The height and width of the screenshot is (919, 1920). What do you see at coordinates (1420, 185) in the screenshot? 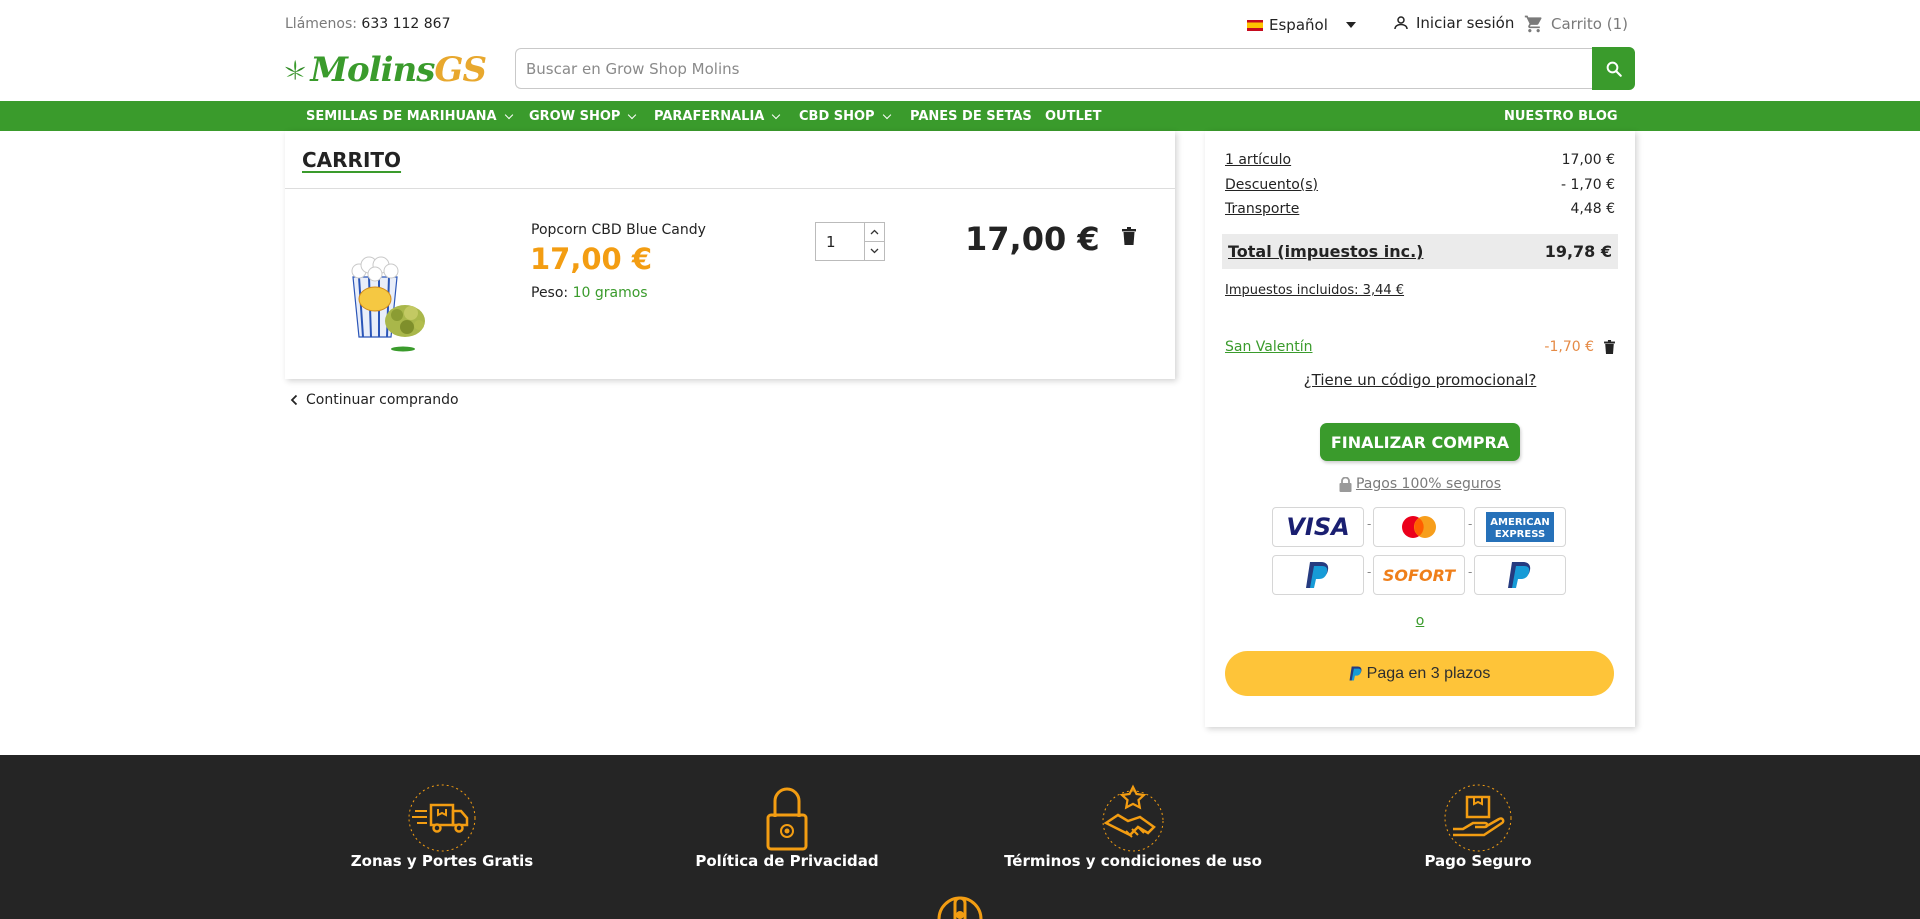
I see `summary-discount-row: Descuento(s) - 1,70 €` at bounding box center [1420, 185].